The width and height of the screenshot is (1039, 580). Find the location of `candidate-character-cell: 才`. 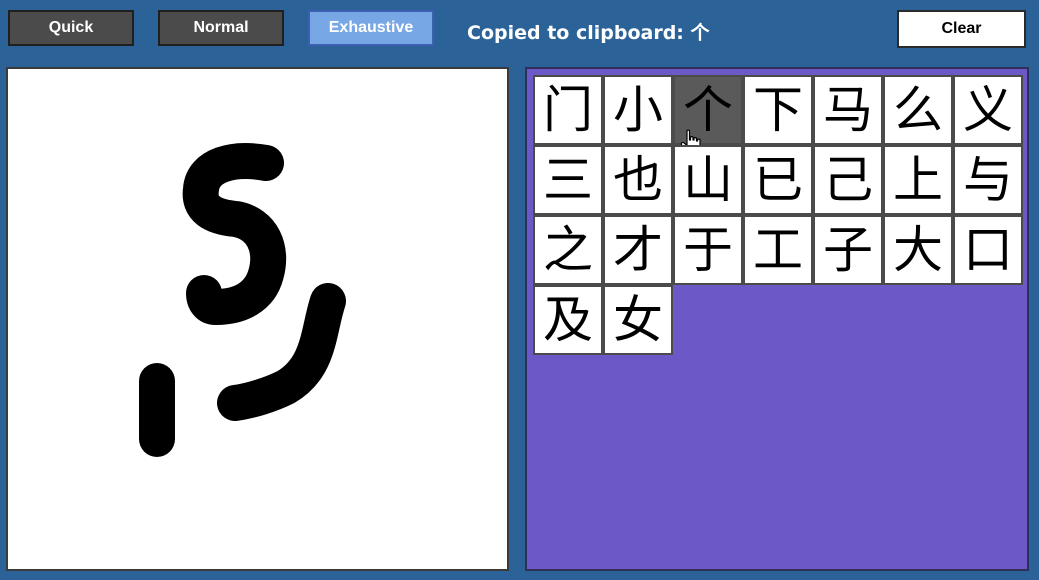

candidate-character-cell: 才 is located at coordinates (638, 250).